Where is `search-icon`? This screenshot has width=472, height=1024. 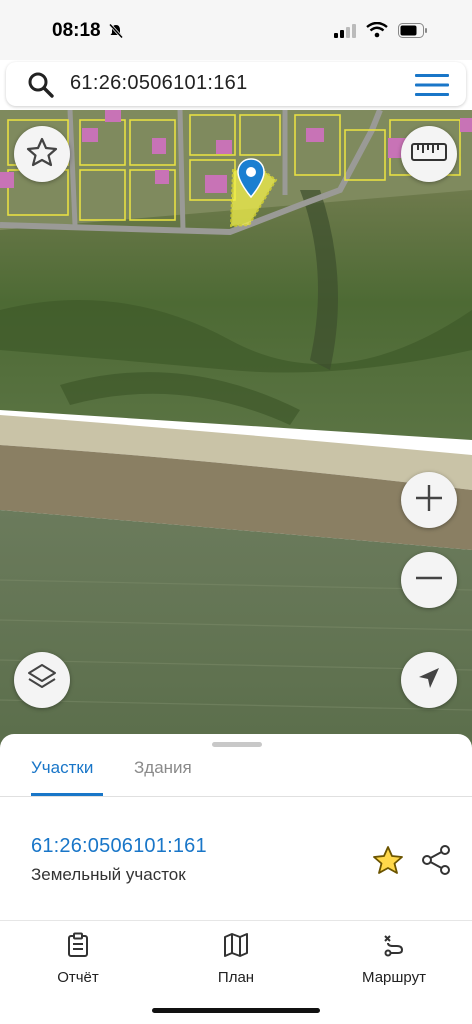
search-icon is located at coordinates (41, 87).